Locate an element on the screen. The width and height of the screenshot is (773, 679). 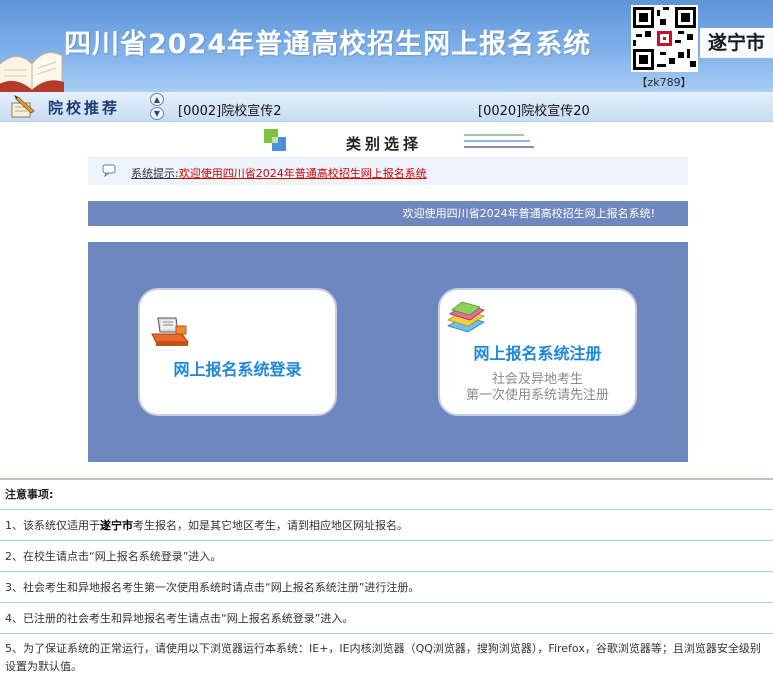
books-register-icon is located at coordinates (466, 317).